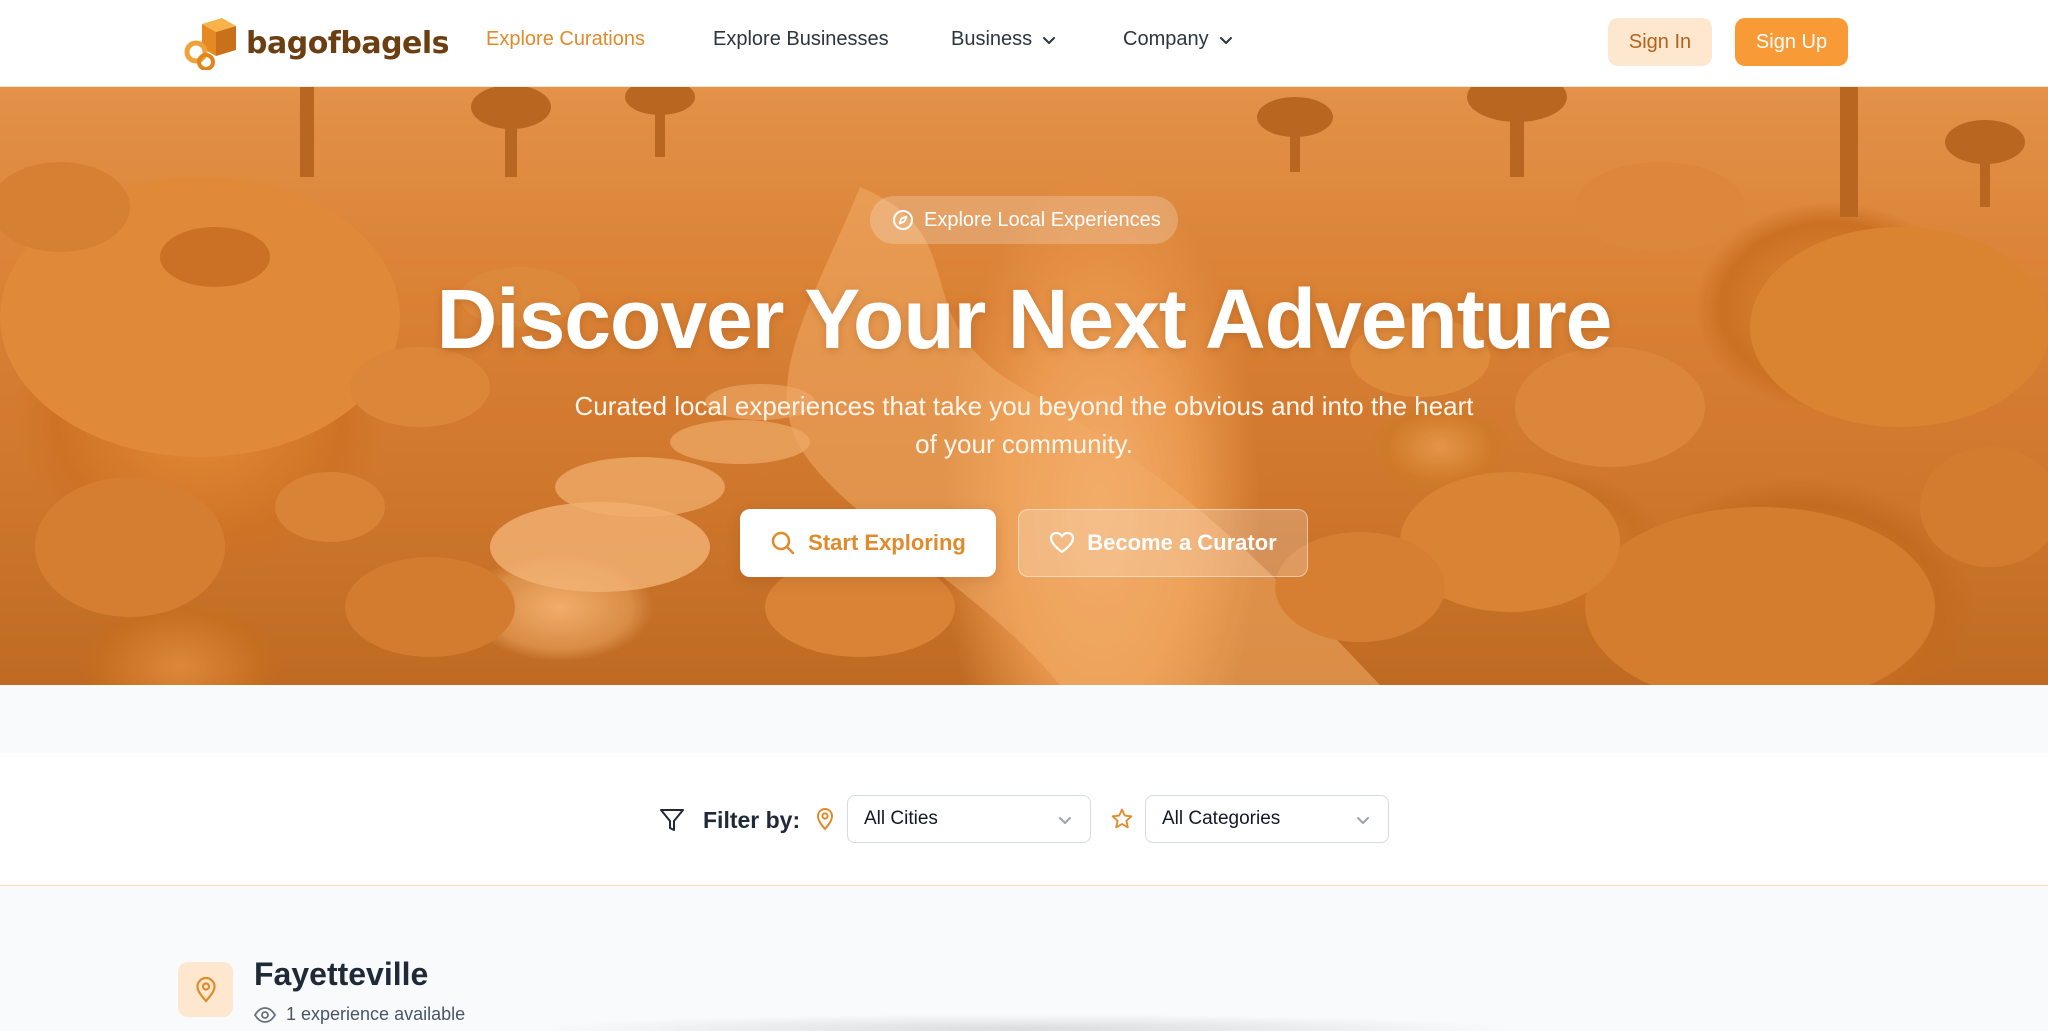  What do you see at coordinates (348, 43) in the screenshot?
I see `brand-name: bagofbagels` at bounding box center [348, 43].